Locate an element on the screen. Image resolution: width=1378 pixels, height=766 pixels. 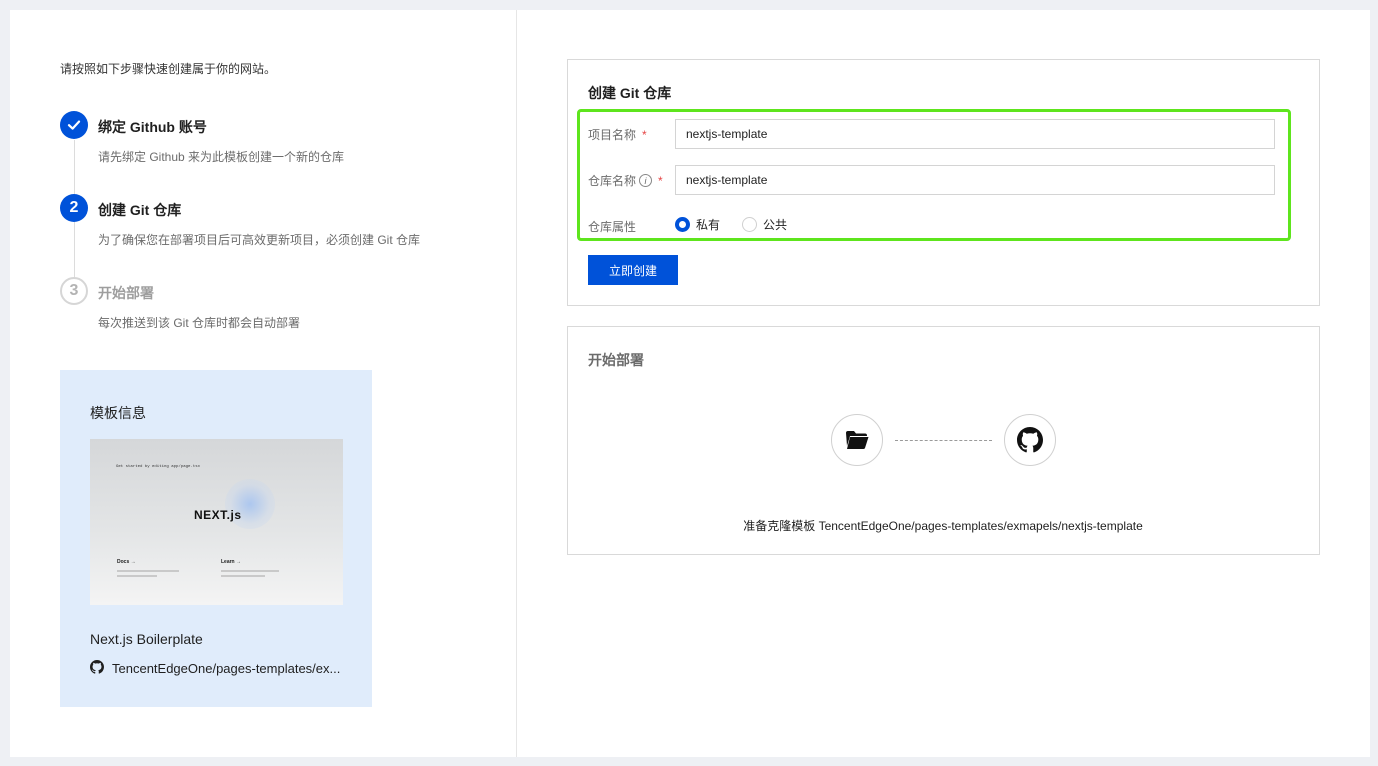
connector-dashed-line is located at coordinates (943, 440).